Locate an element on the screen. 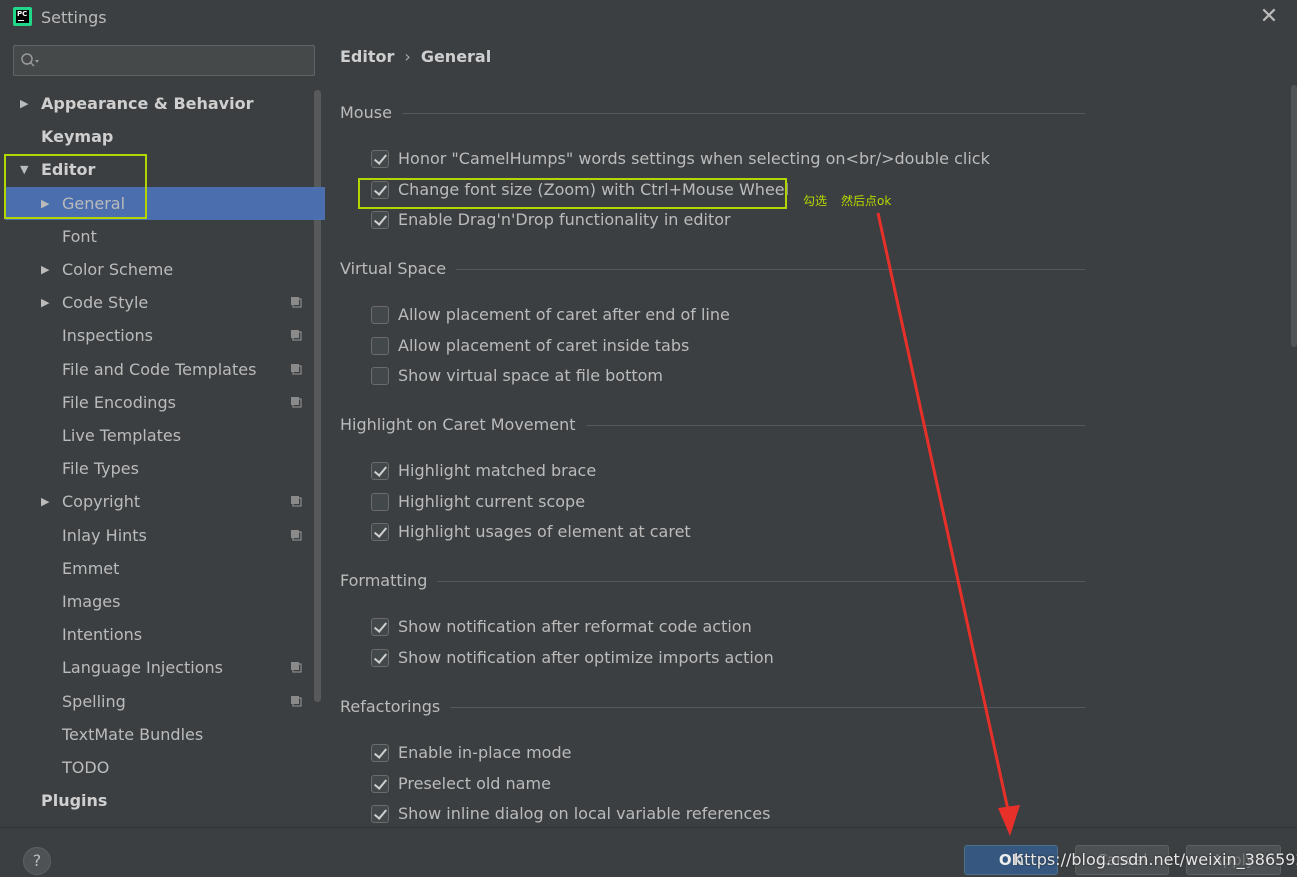 This screenshot has height=877, width=1297. section-title-virtual-space: Virtual Space is located at coordinates (393, 268).